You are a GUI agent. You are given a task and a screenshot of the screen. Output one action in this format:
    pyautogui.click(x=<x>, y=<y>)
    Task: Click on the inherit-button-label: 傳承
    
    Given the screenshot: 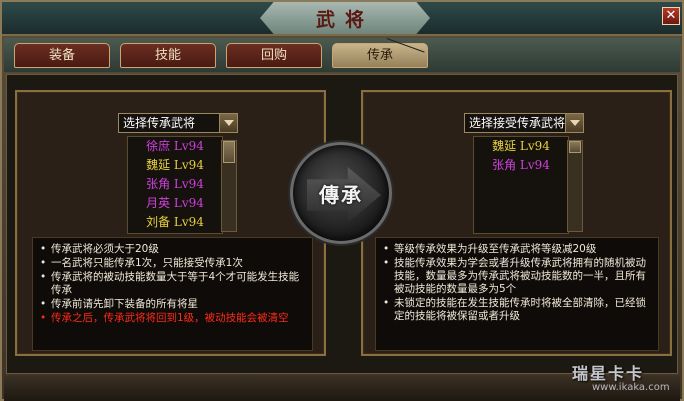 What is the action you would take?
    pyautogui.click(x=341, y=195)
    